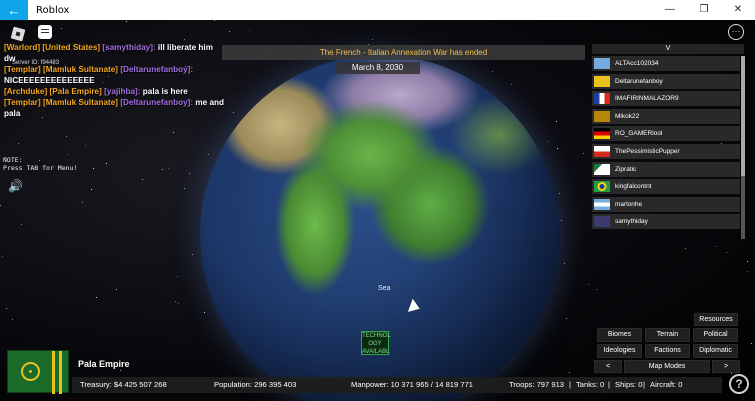  Describe the element at coordinates (666, 222) in the screenshot. I see `player-list-item: samythiday` at that location.